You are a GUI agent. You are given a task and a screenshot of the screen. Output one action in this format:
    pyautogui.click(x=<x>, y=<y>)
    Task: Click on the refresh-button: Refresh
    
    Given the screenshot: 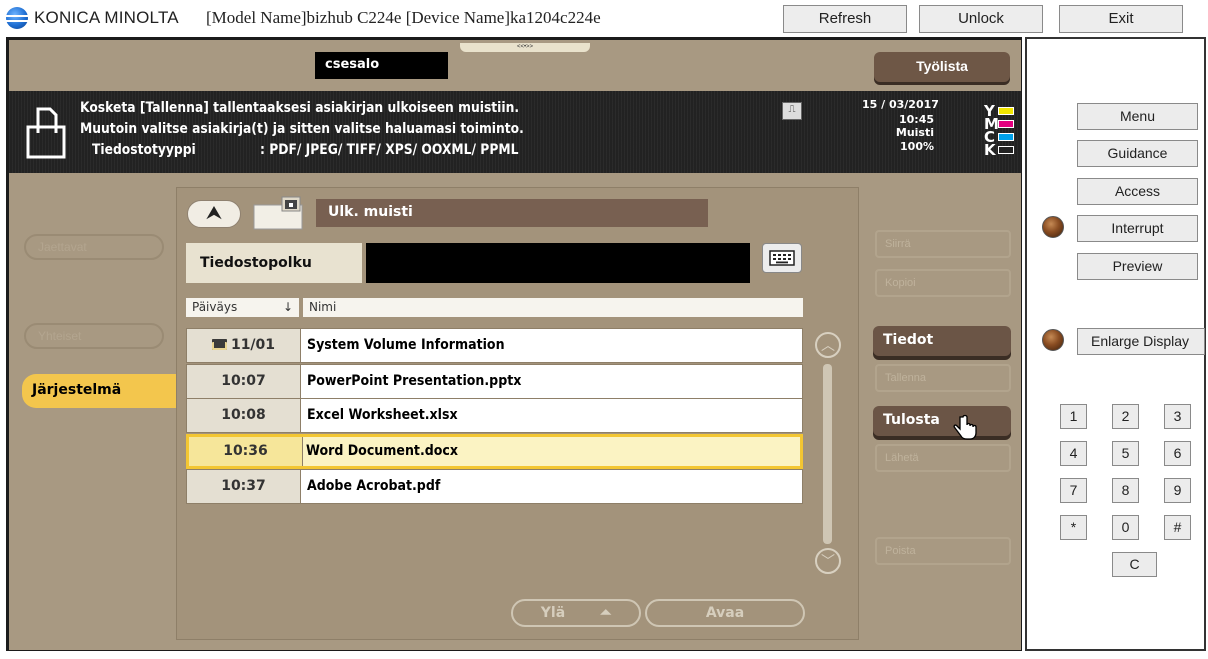 What is the action you would take?
    pyautogui.click(x=845, y=19)
    